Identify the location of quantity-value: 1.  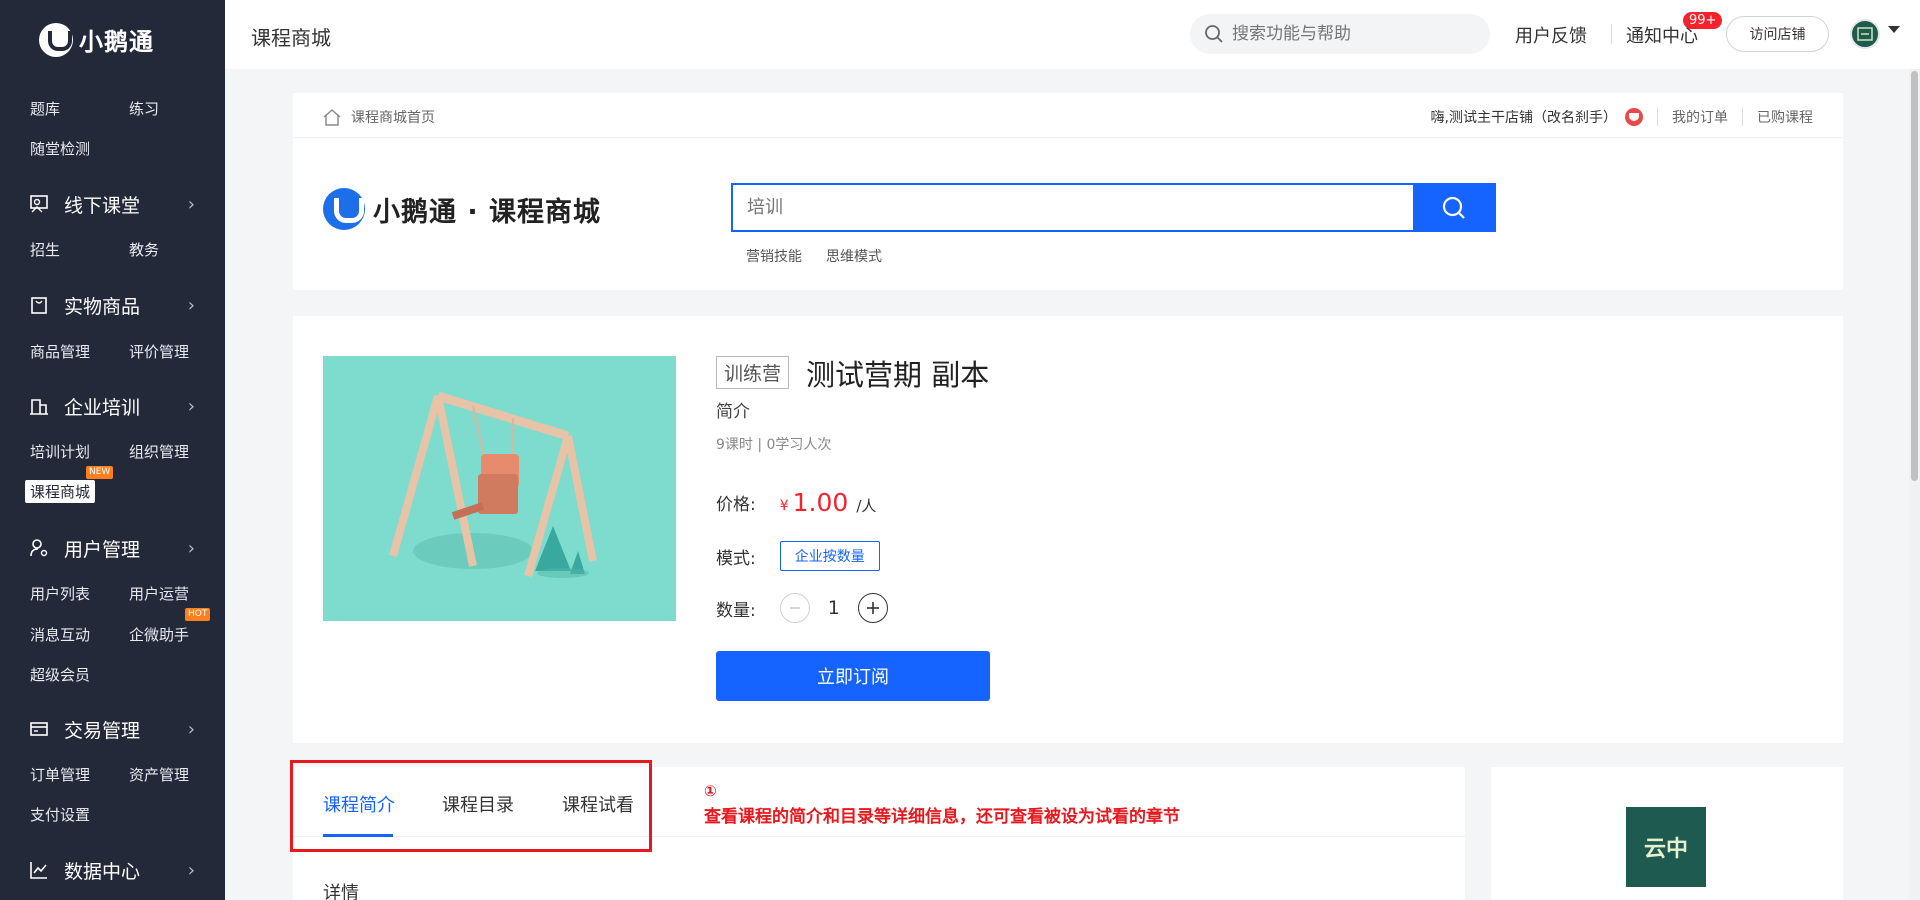
(834, 608).